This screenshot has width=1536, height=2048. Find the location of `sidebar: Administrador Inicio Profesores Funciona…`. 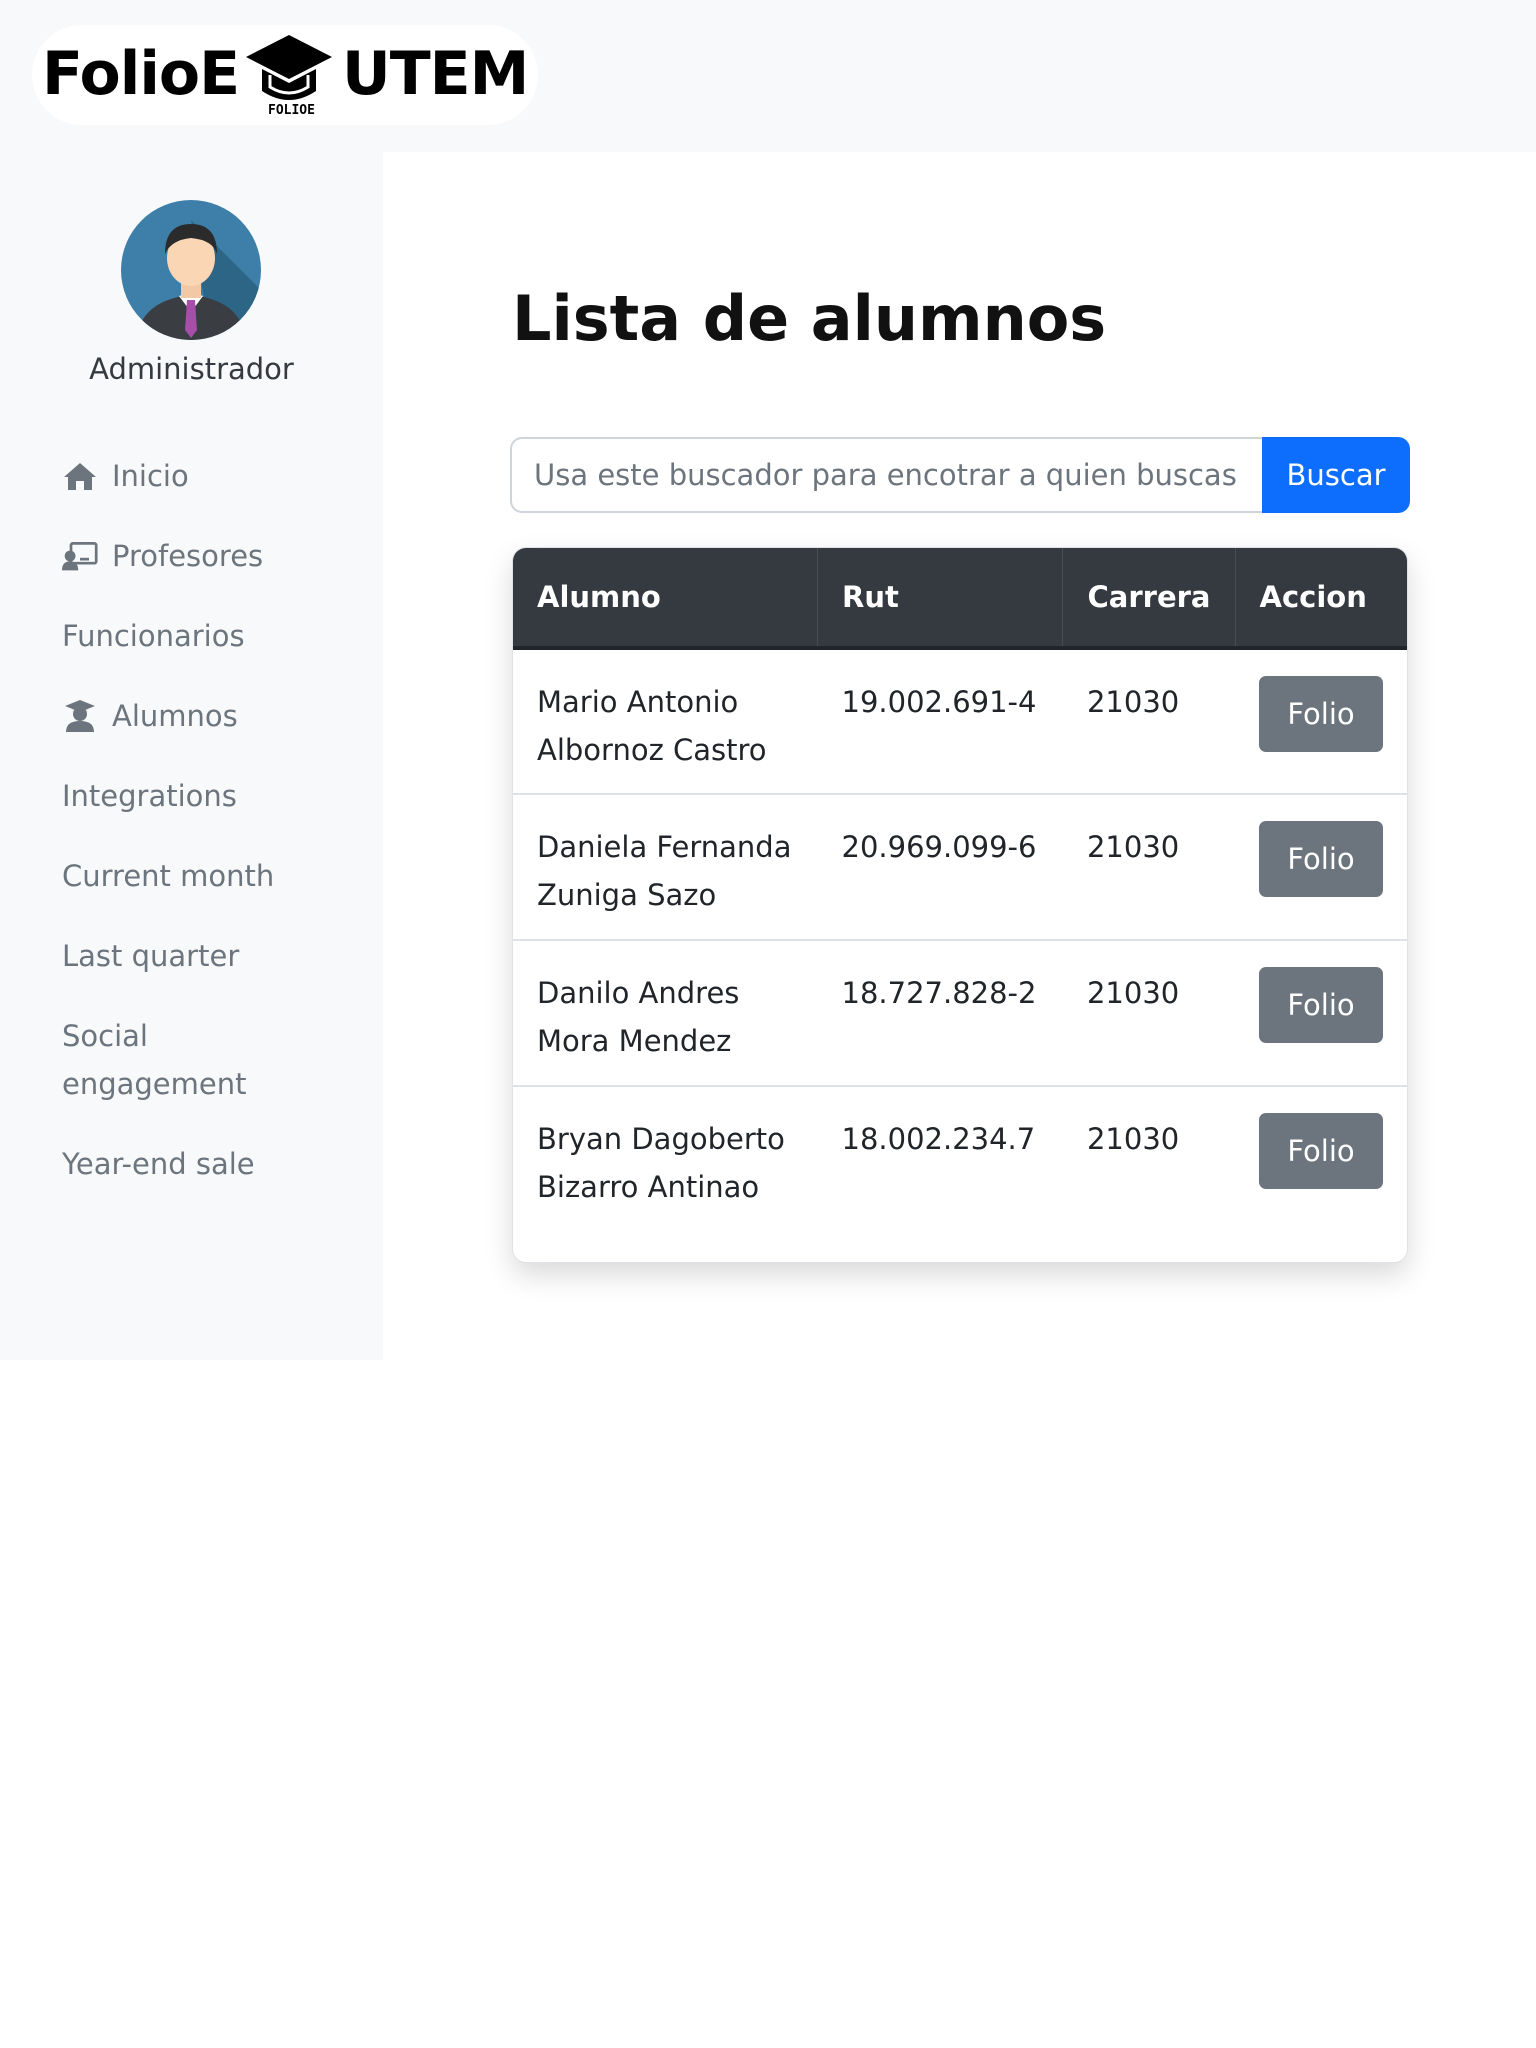

sidebar: Administrador Inicio Profesores Funciona… is located at coordinates (191, 756).